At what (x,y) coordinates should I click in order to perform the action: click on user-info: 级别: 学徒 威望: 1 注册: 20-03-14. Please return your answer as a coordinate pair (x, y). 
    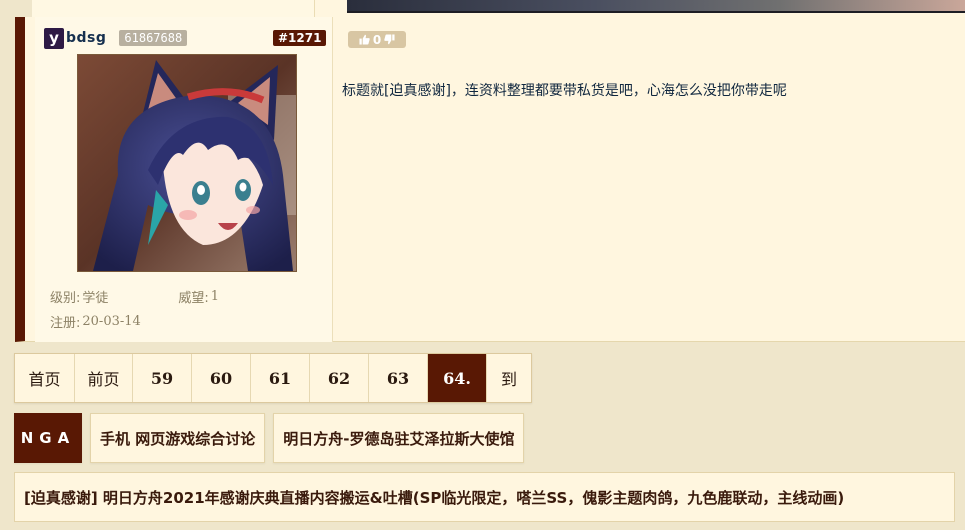
    Looking at the image, I should click on (134, 309).